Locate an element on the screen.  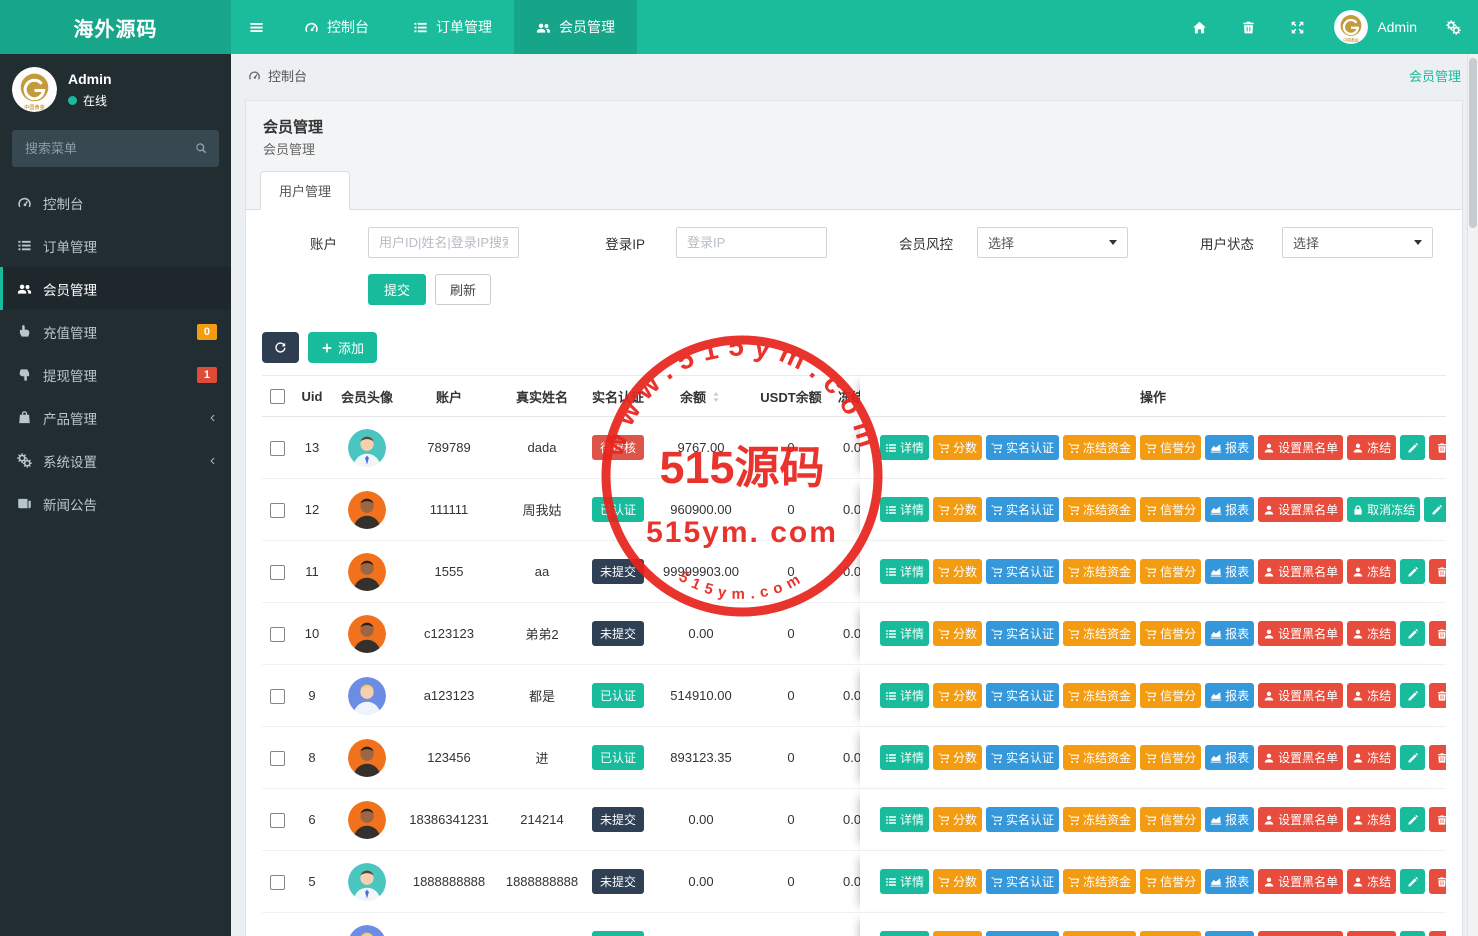
scrollbar-thumb is located at coordinates (1473, 143).